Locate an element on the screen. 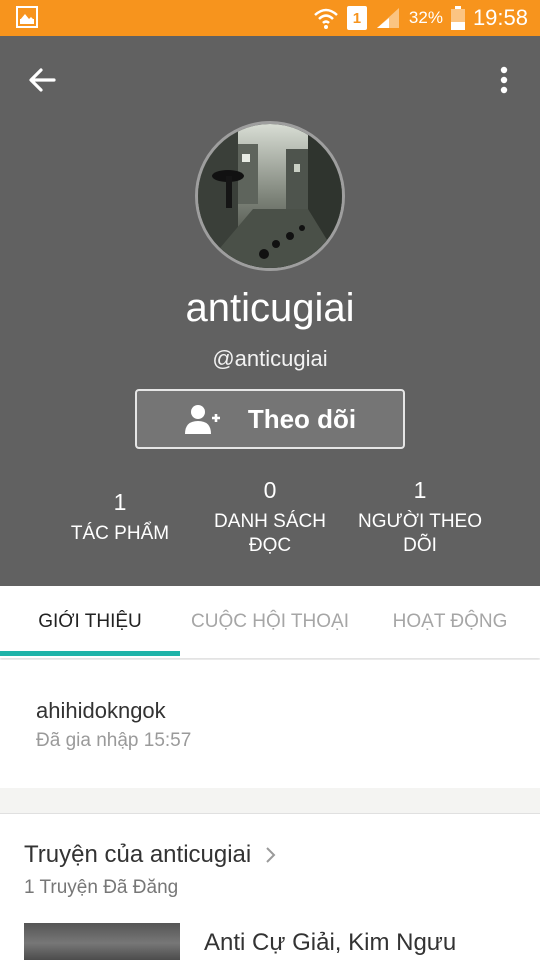 Image resolution: width=540 pixels, height=960 pixels. tab-conversations: CUỘC HỘI THOẠI is located at coordinates (270, 622).